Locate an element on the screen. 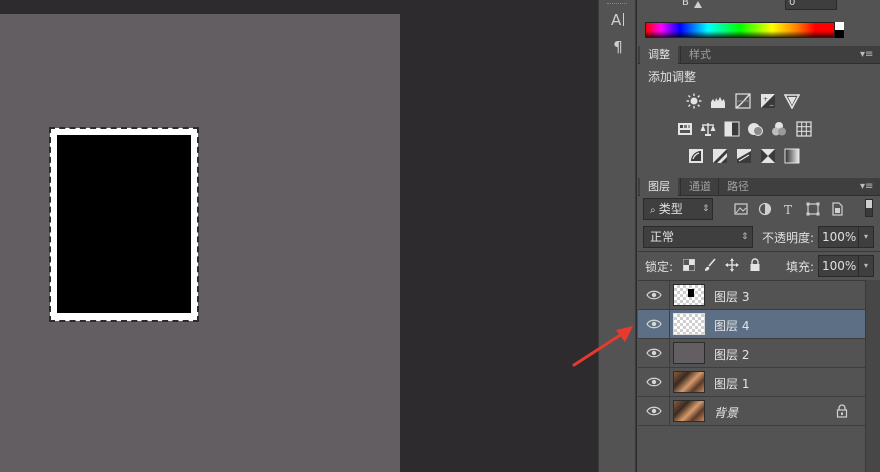 This screenshot has height=472, width=880. lock-image-pixels-icon is located at coordinates (710, 265).